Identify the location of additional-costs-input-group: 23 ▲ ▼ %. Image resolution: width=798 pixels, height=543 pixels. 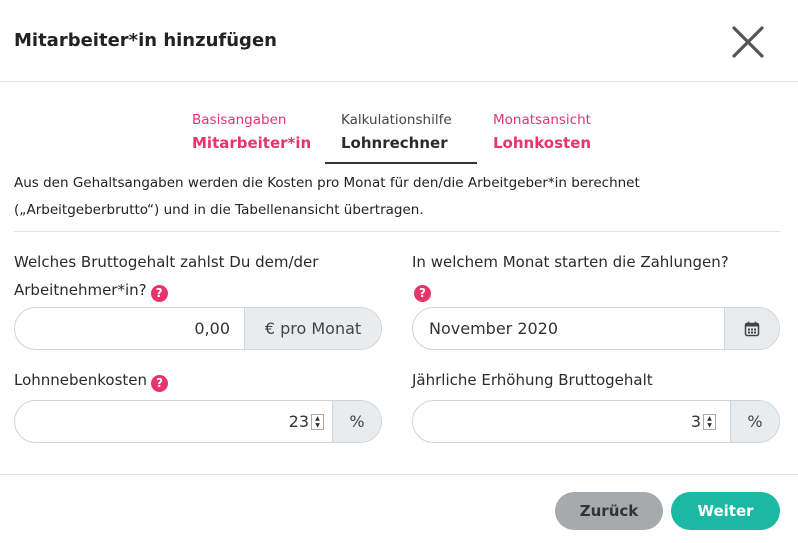
(198, 421).